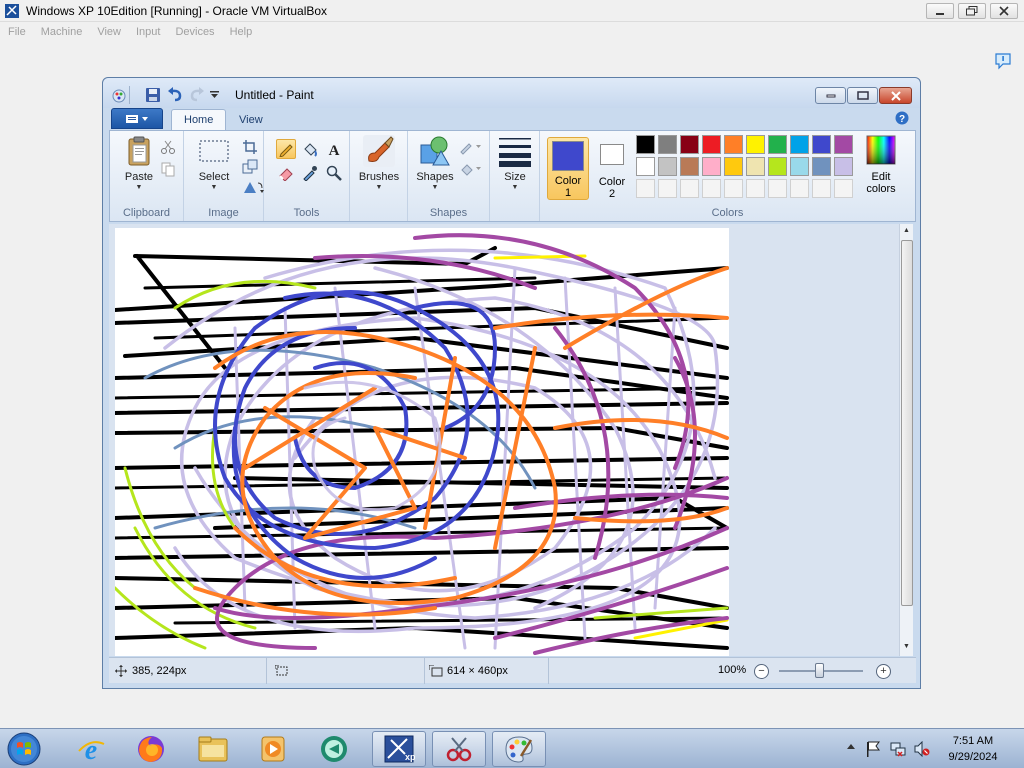 Image resolution: width=1024 pixels, height=768 pixels. Describe the element at coordinates (862, 95) in the screenshot. I see `paint-maximize-button` at that location.